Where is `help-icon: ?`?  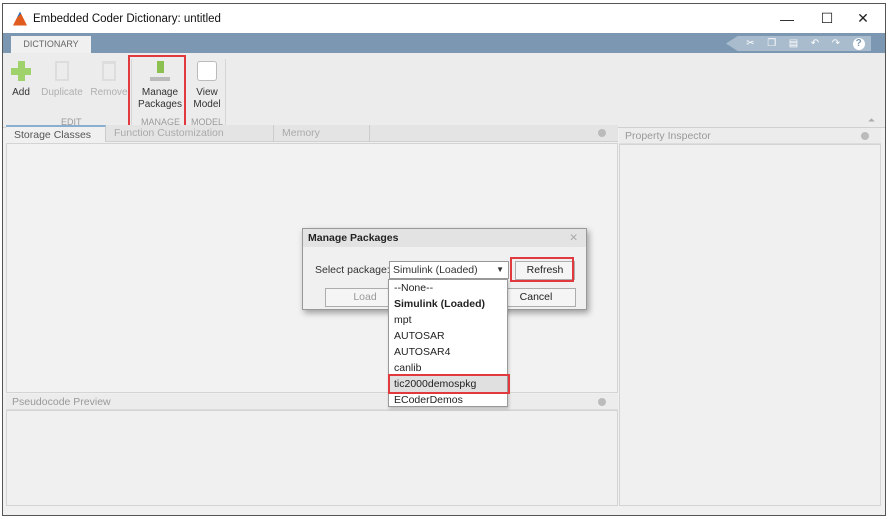 help-icon: ? is located at coordinates (858, 43).